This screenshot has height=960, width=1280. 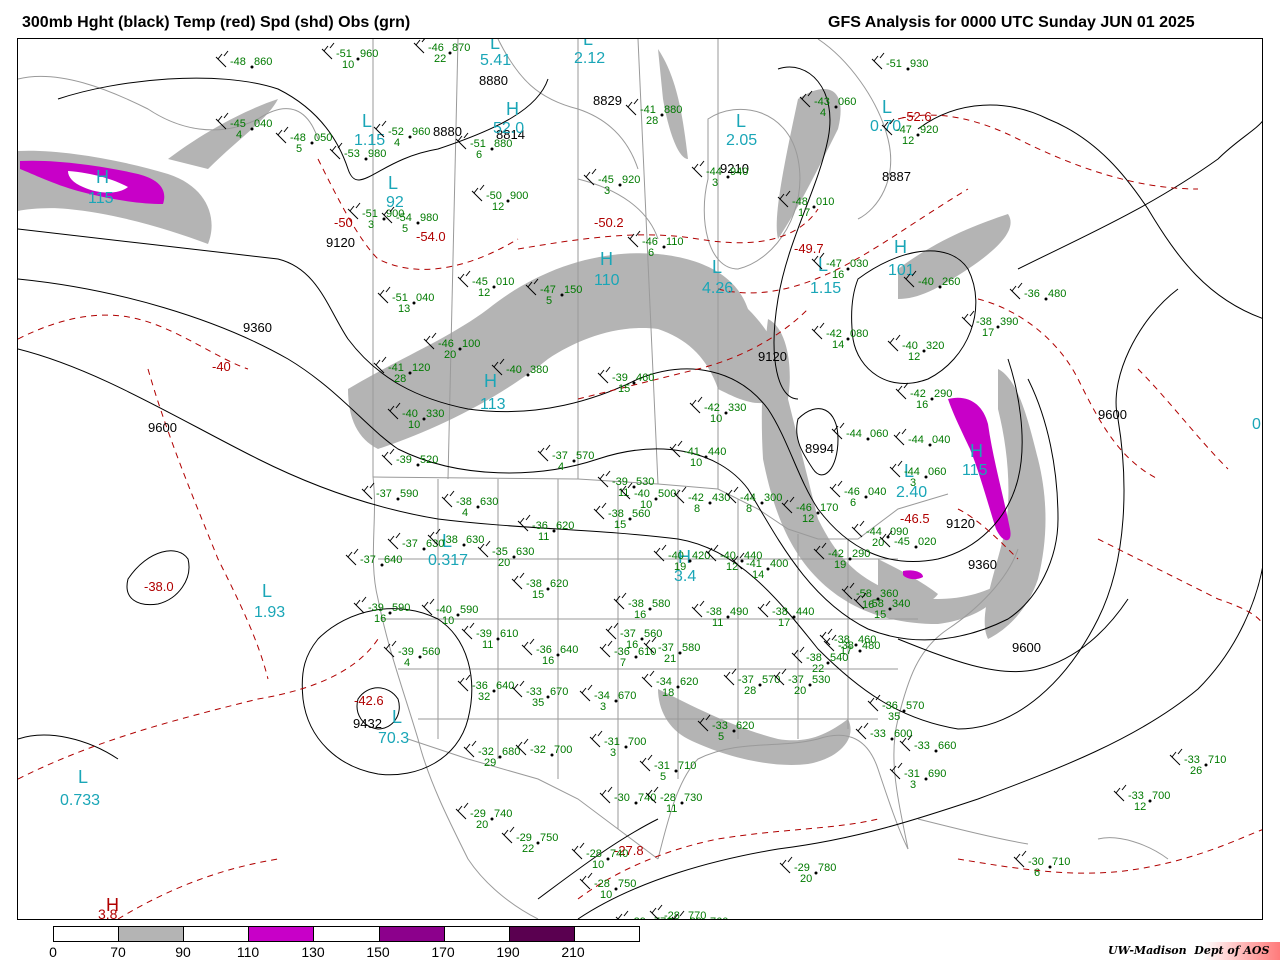 I want to click on station-obs: -38 46017, so click(x=847, y=642).